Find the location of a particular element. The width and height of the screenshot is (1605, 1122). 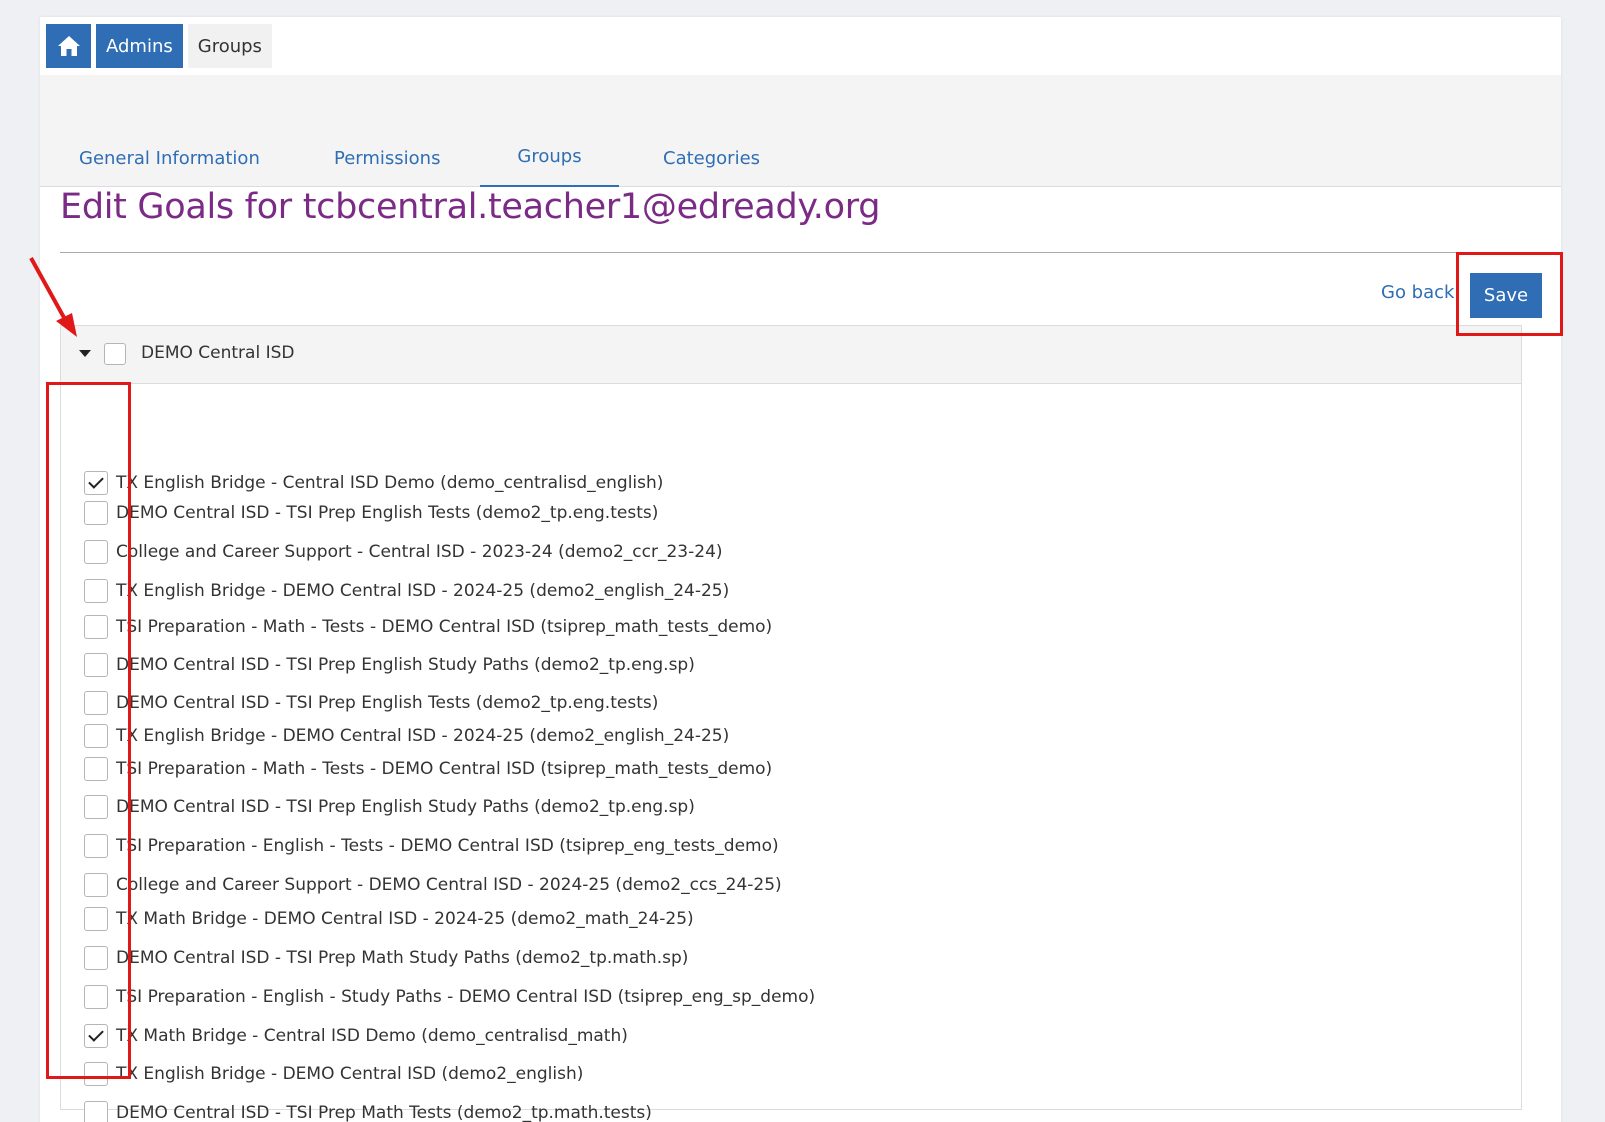

home-icon is located at coordinates (68, 46).